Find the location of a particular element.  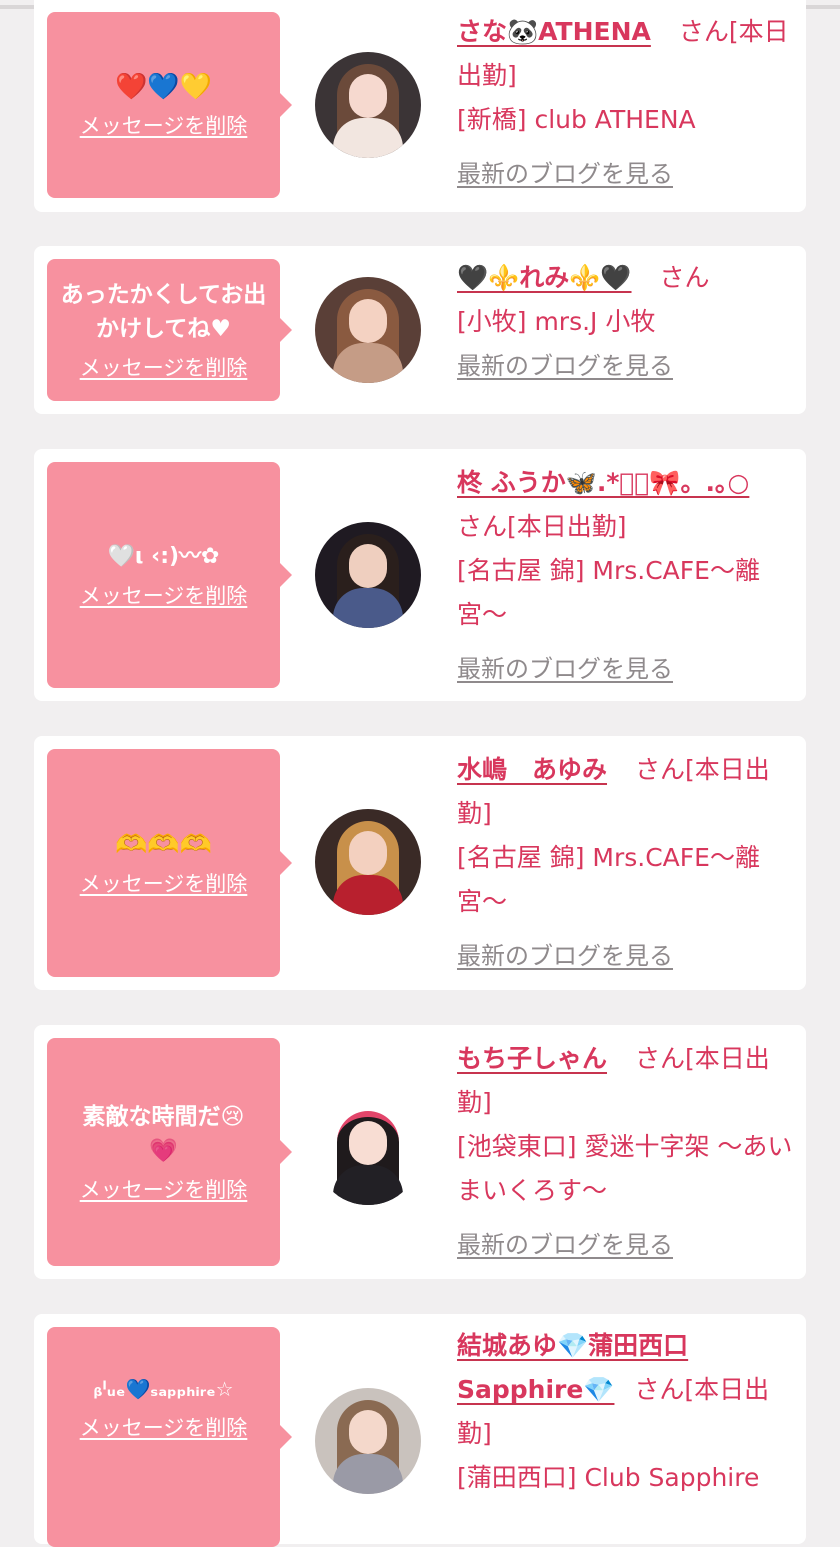

message-bubble: 🤍ι ‹:)〰✿ メッセージを削除 is located at coordinates (169, 575).